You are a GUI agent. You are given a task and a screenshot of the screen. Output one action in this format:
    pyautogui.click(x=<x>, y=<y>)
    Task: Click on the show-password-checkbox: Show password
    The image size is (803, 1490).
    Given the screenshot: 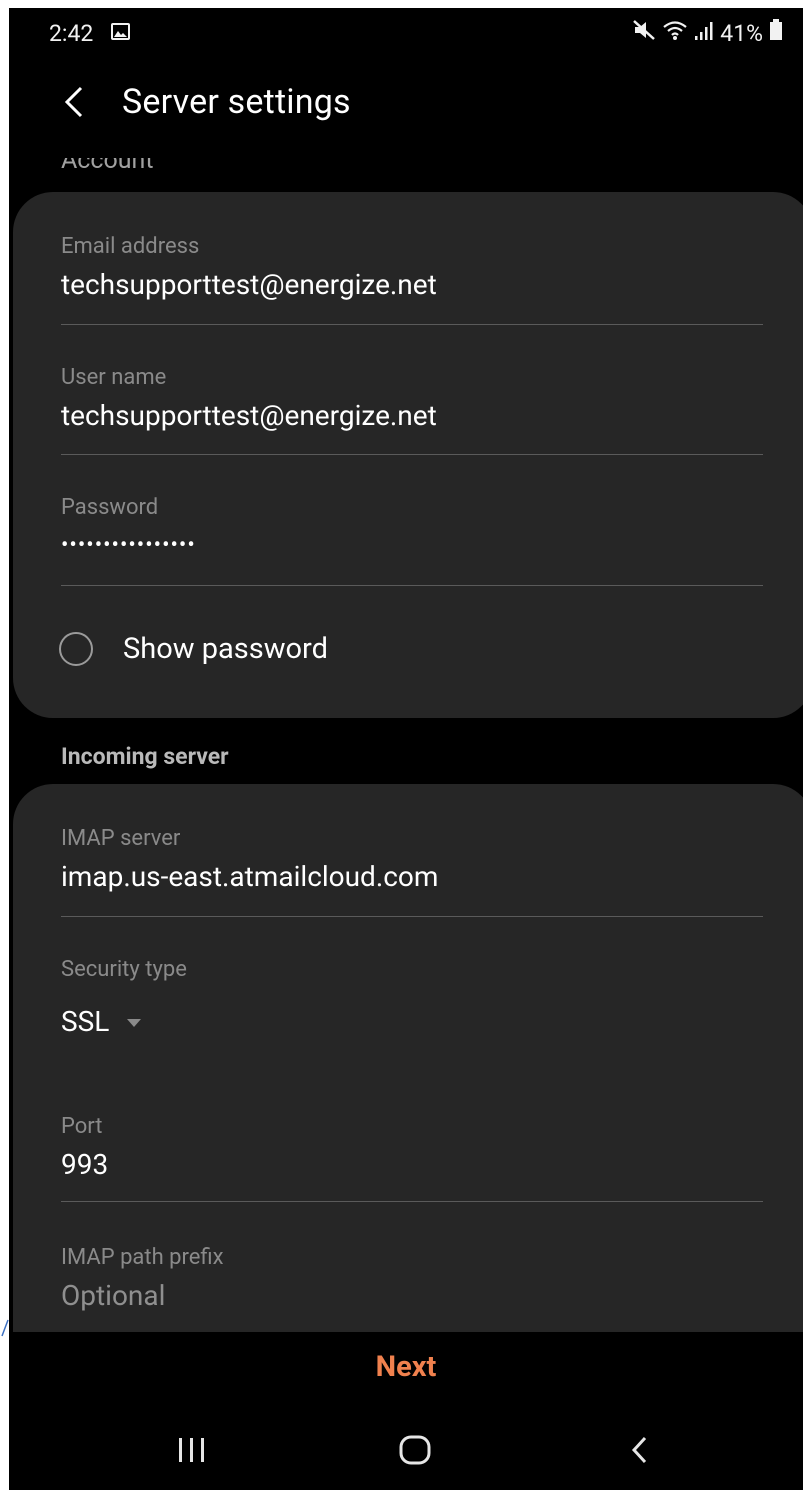 What is the action you would take?
    pyautogui.click(x=193, y=649)
    